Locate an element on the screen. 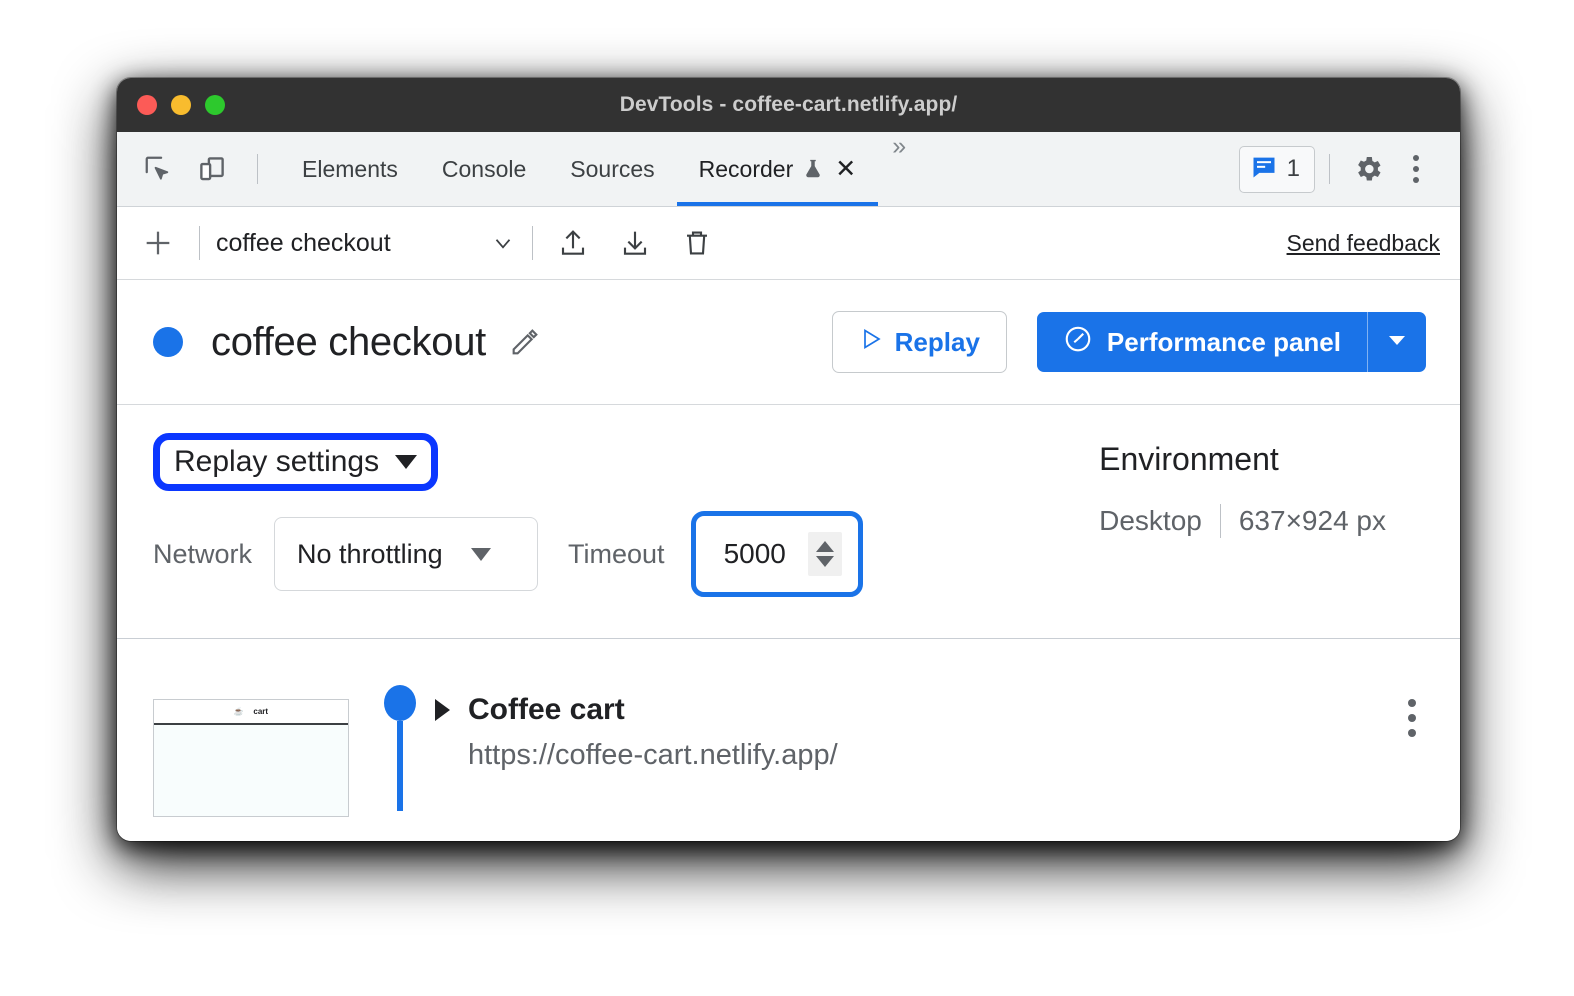  inspect-element-icon is located at coordinates (158, 169).